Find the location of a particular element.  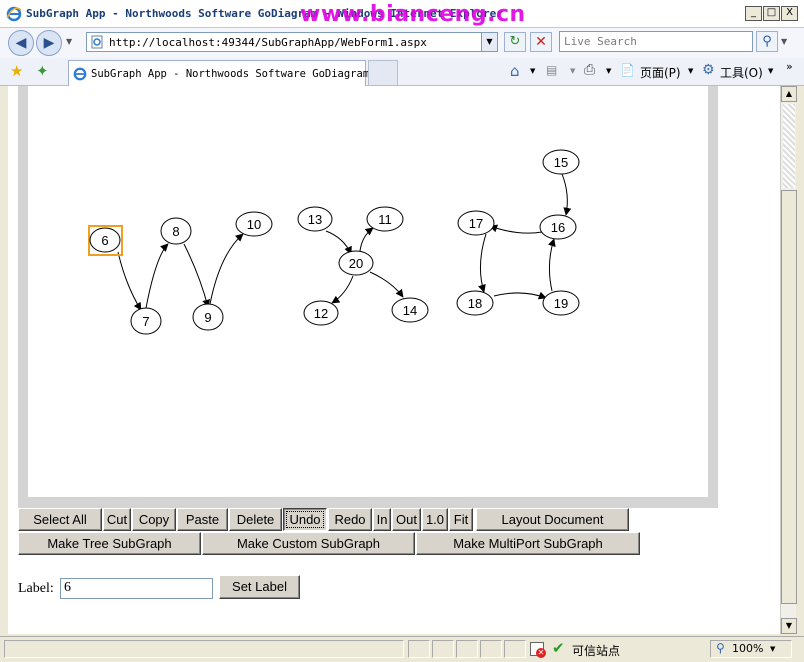

print-icon: ⎙ is located at coordinates (589, 70).